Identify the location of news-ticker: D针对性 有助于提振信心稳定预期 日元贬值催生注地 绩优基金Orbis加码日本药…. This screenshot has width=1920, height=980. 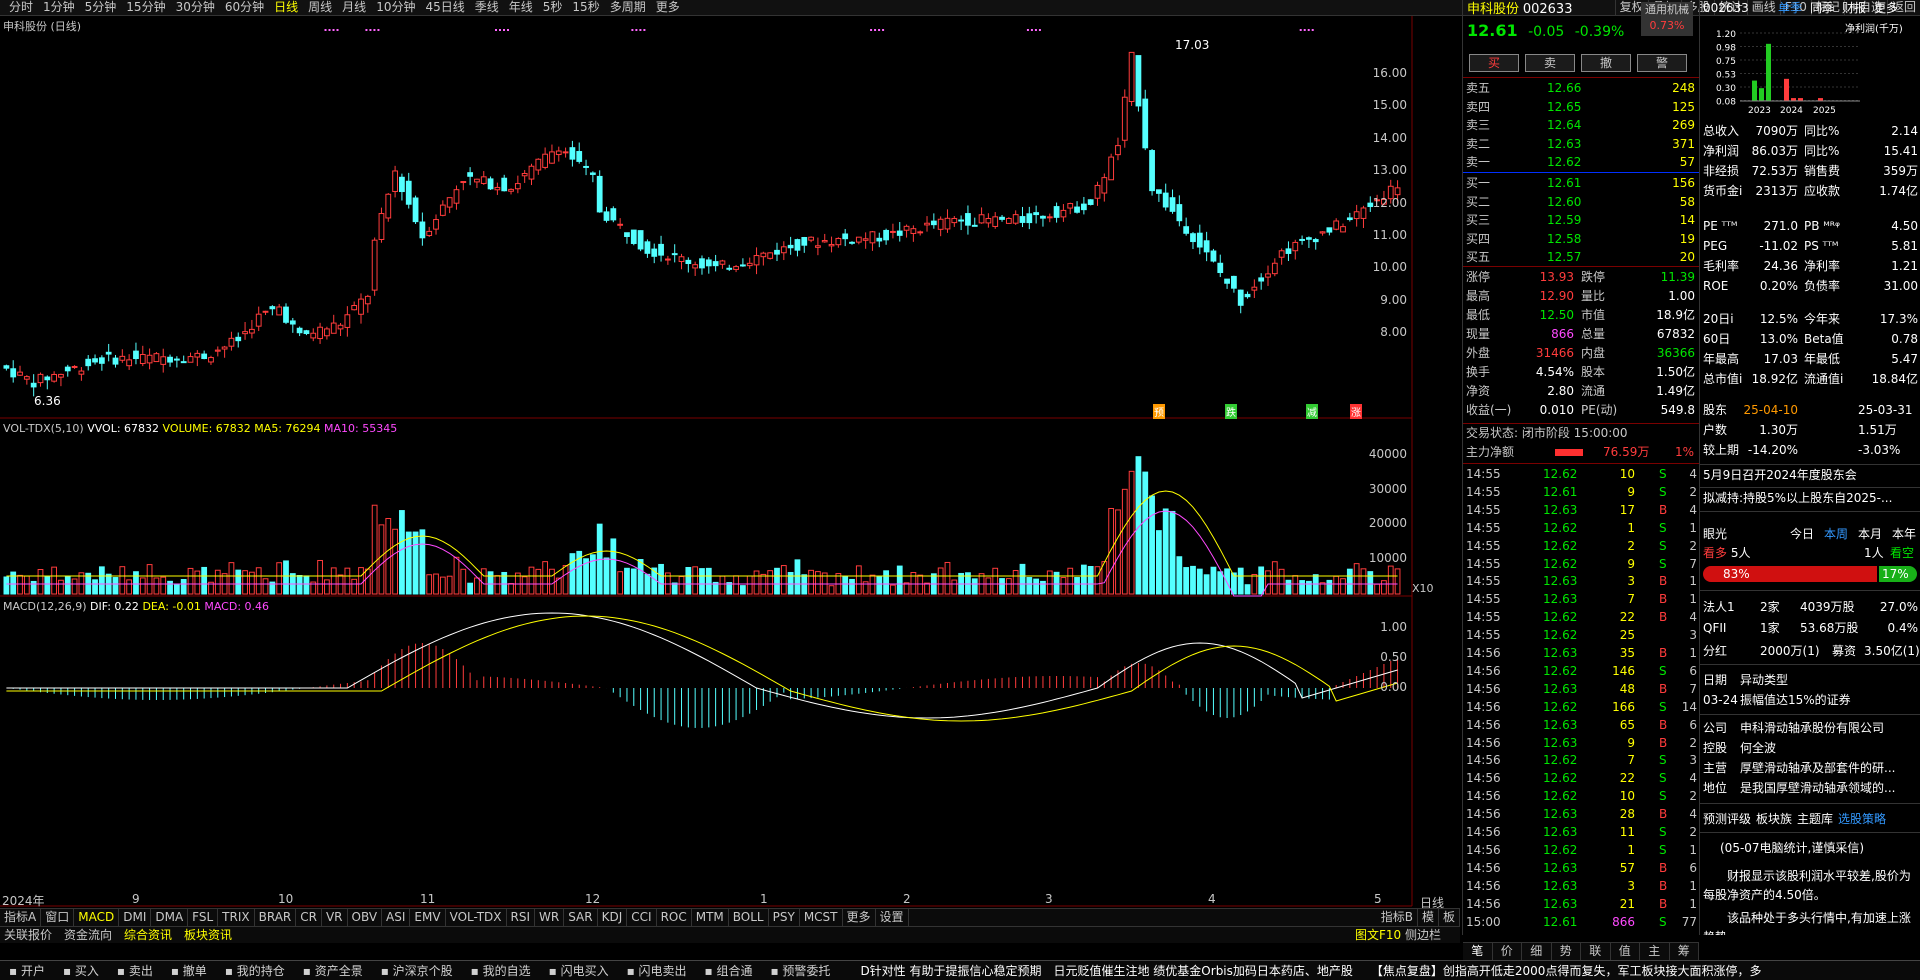
(1106, 970).